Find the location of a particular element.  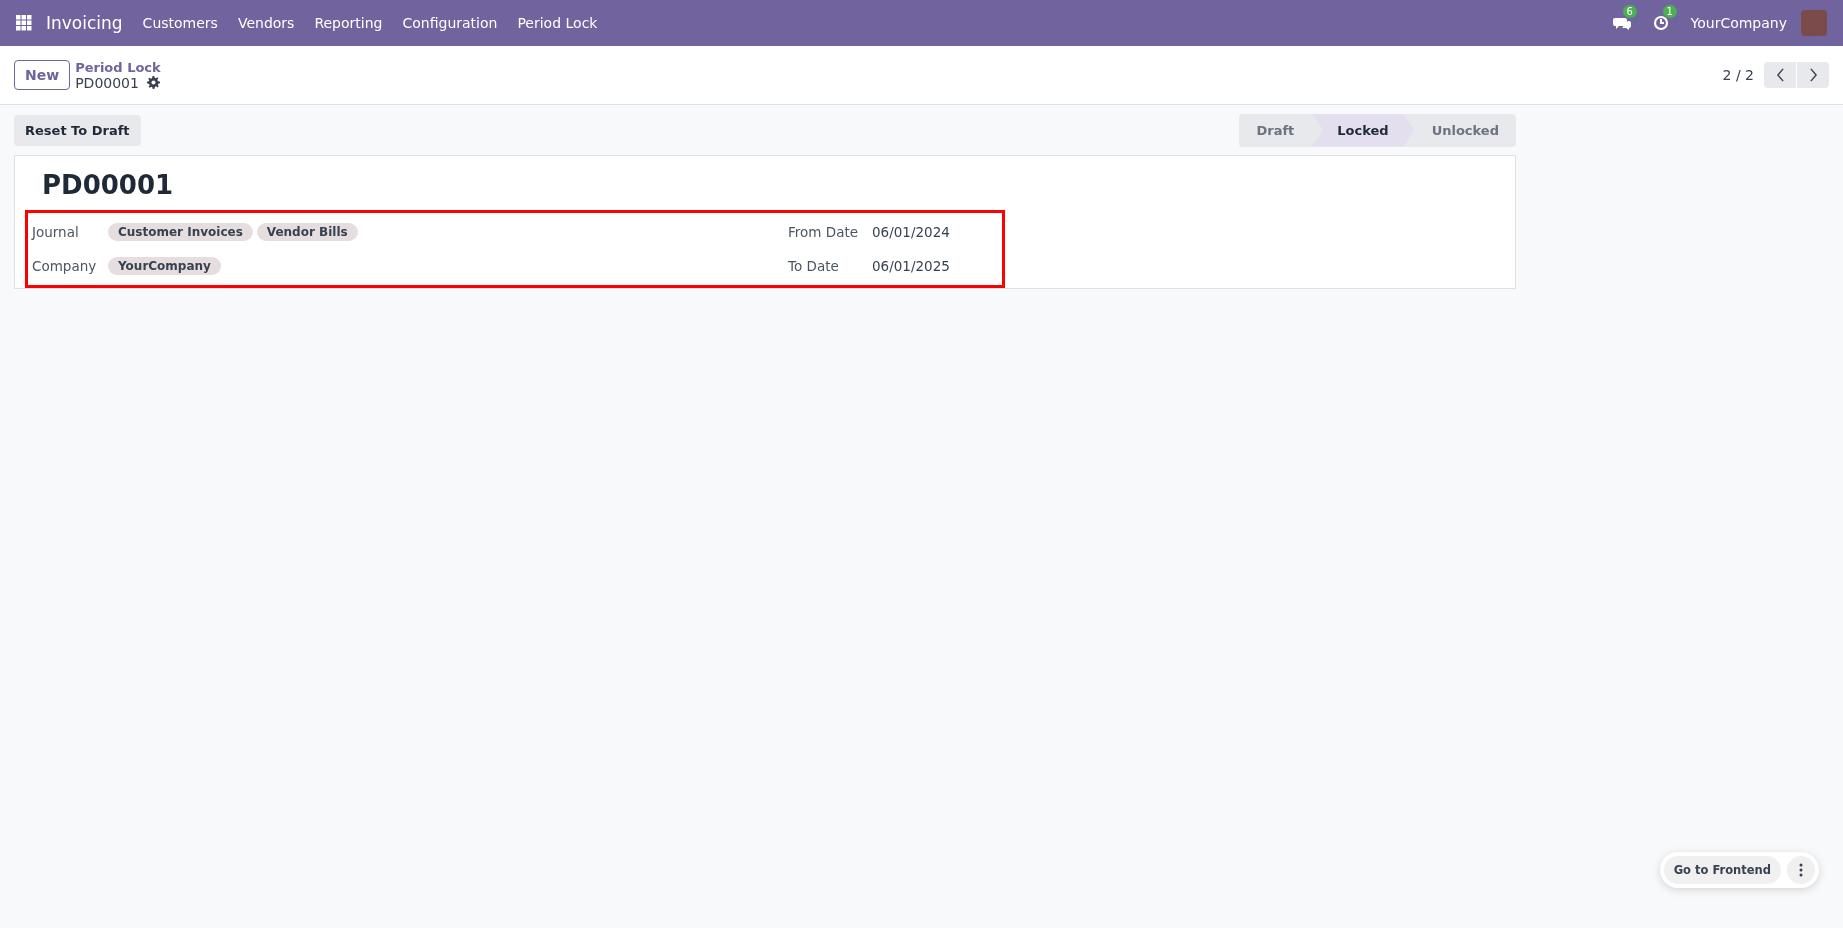

date-value: 06/01/2025 is located at coordinates (911, 266).